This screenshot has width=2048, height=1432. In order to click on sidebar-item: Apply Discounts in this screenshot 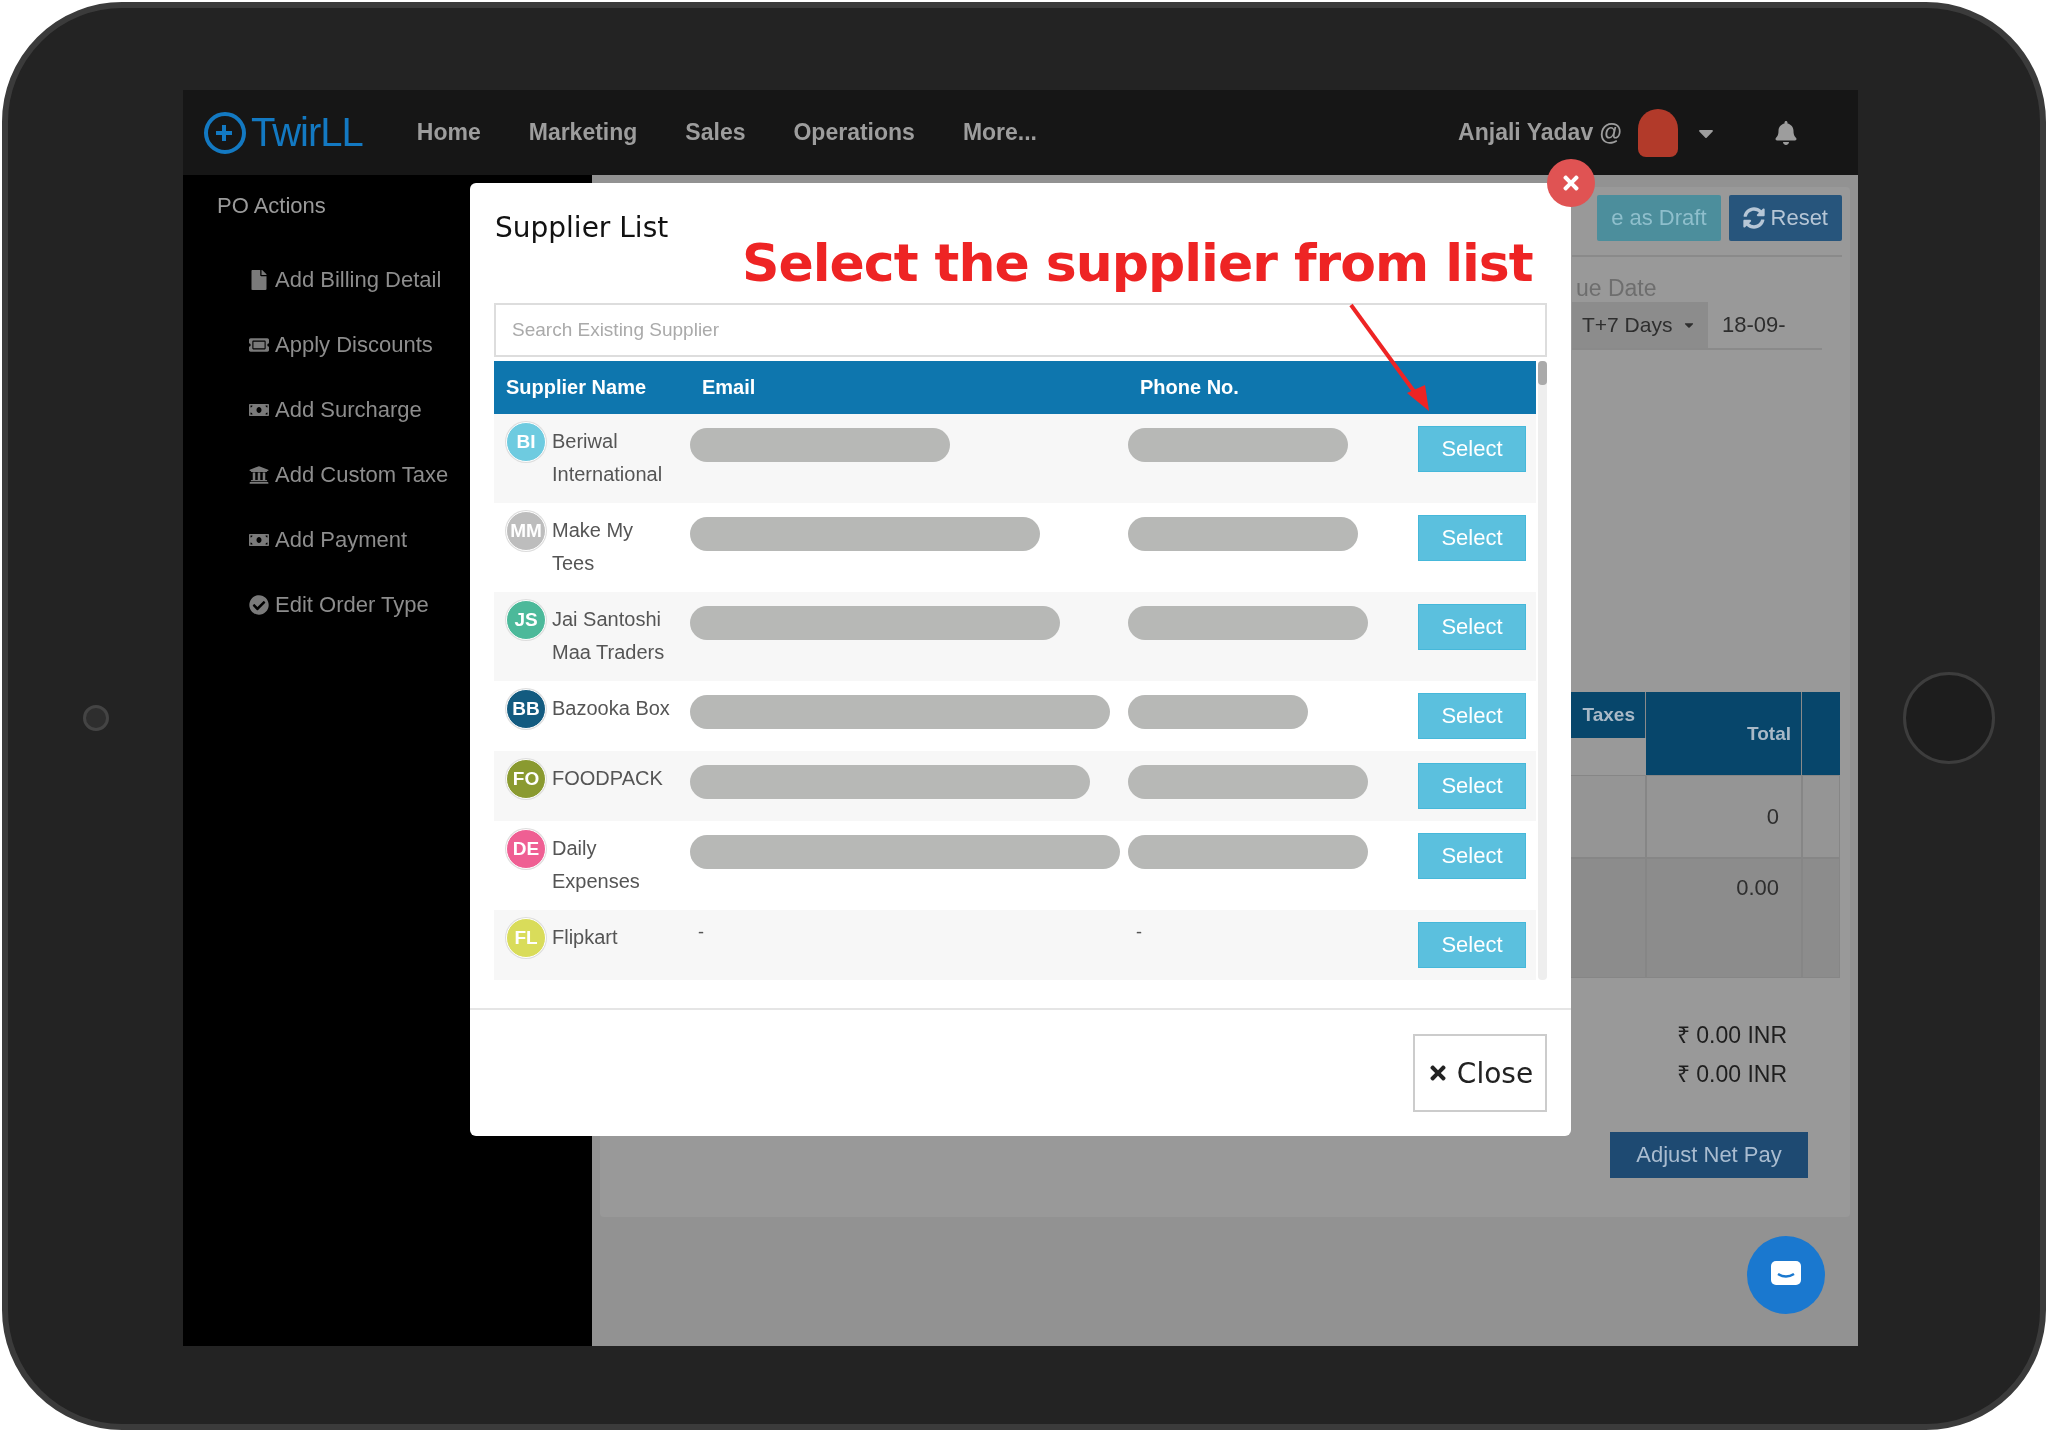, I will do `click(325, 344)`.